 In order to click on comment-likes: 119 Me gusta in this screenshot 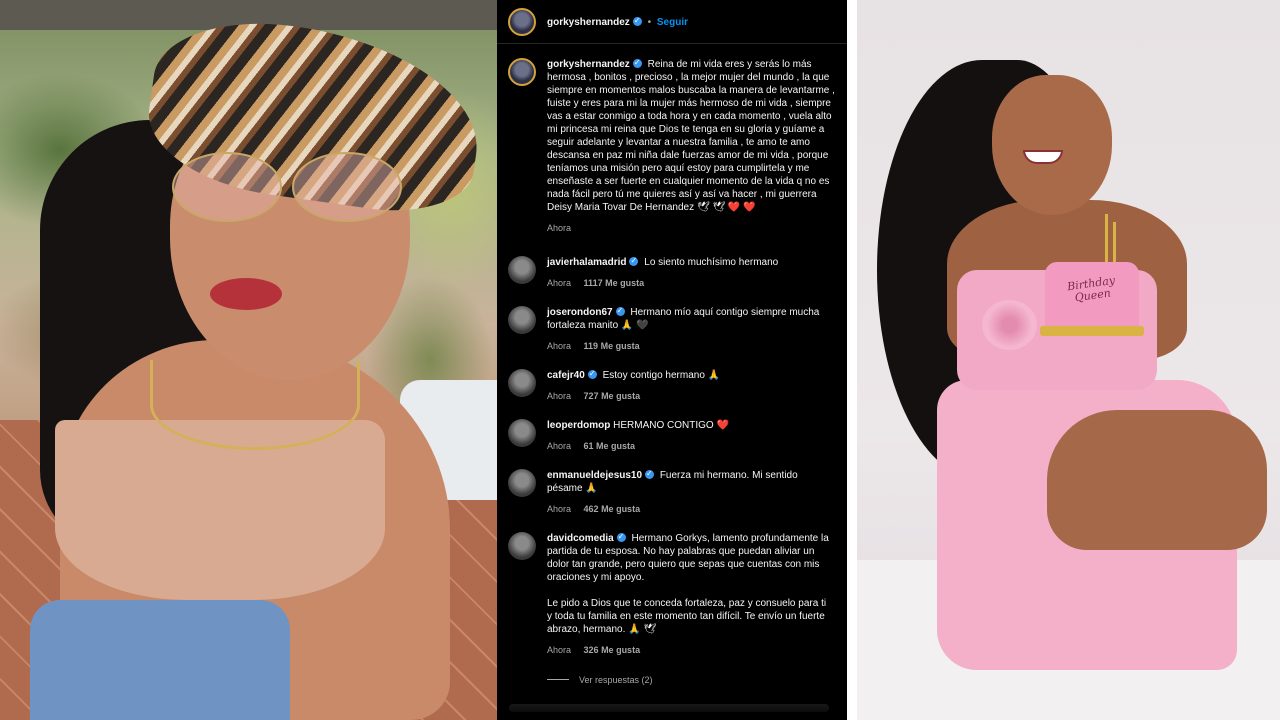, I will do `click(612, 346)`.